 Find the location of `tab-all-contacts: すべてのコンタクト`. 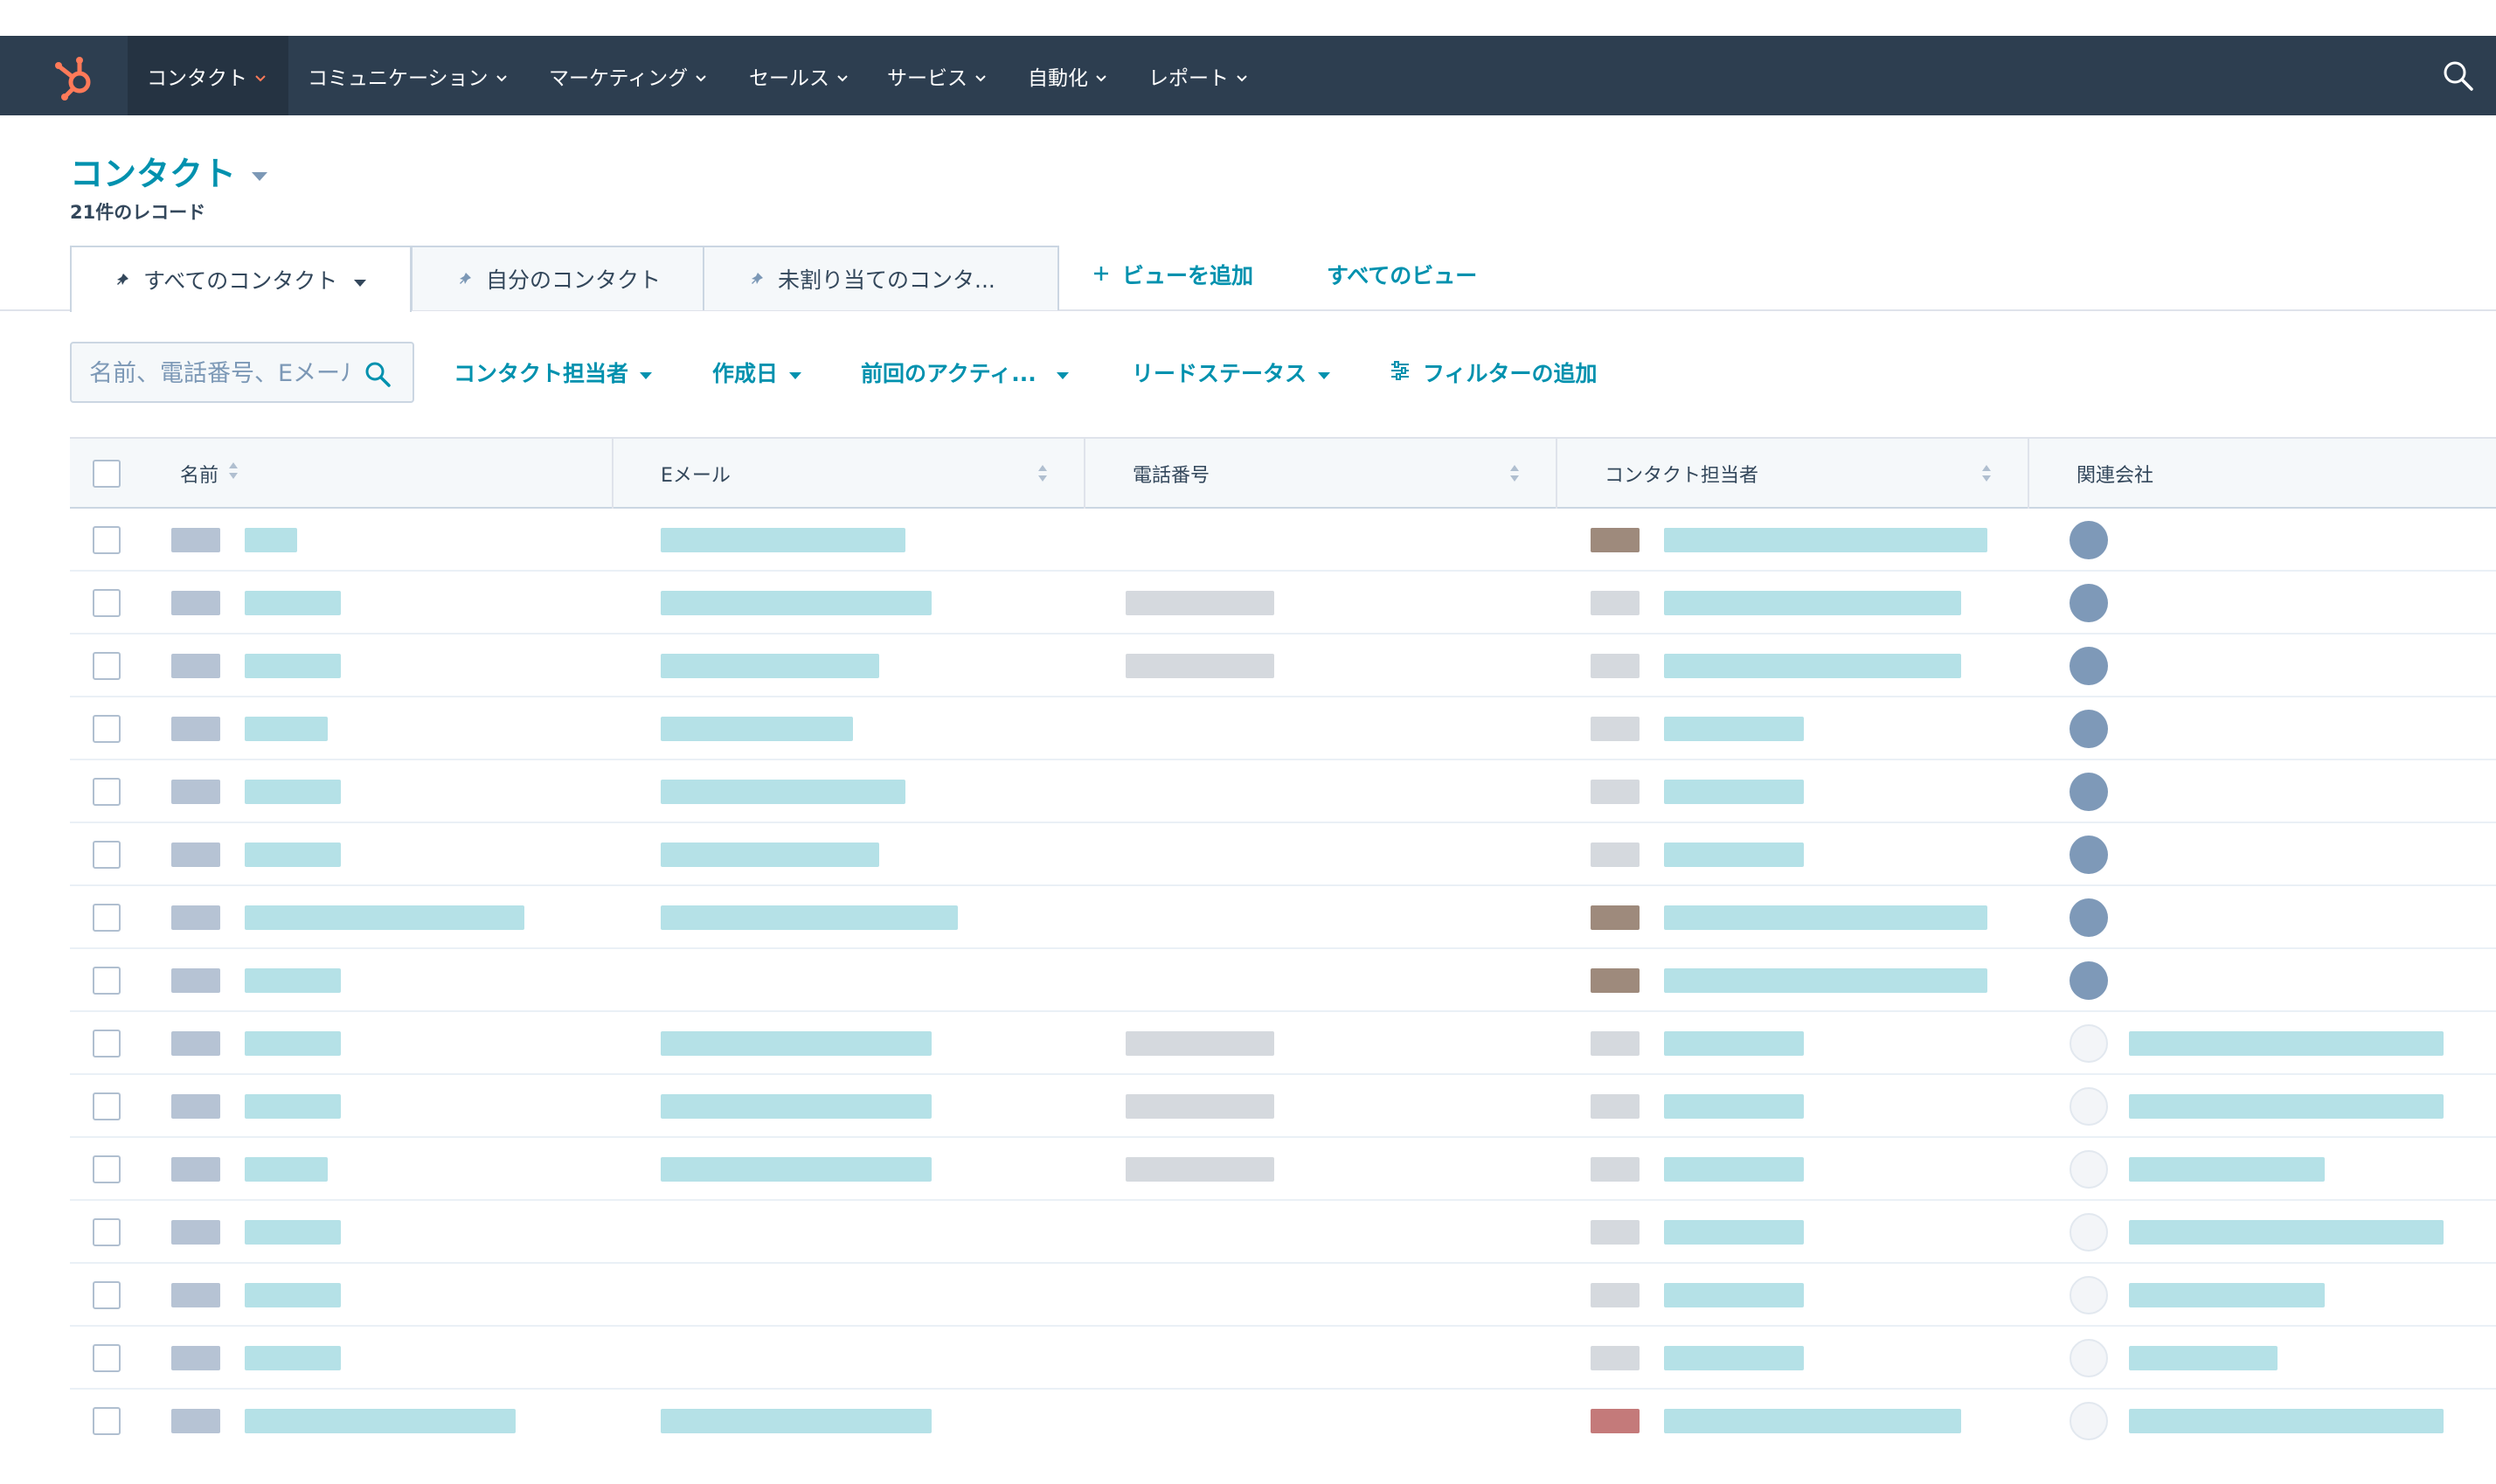

tab-all-contacts: すべてのコンタクト is located at coordinates (241, 279).